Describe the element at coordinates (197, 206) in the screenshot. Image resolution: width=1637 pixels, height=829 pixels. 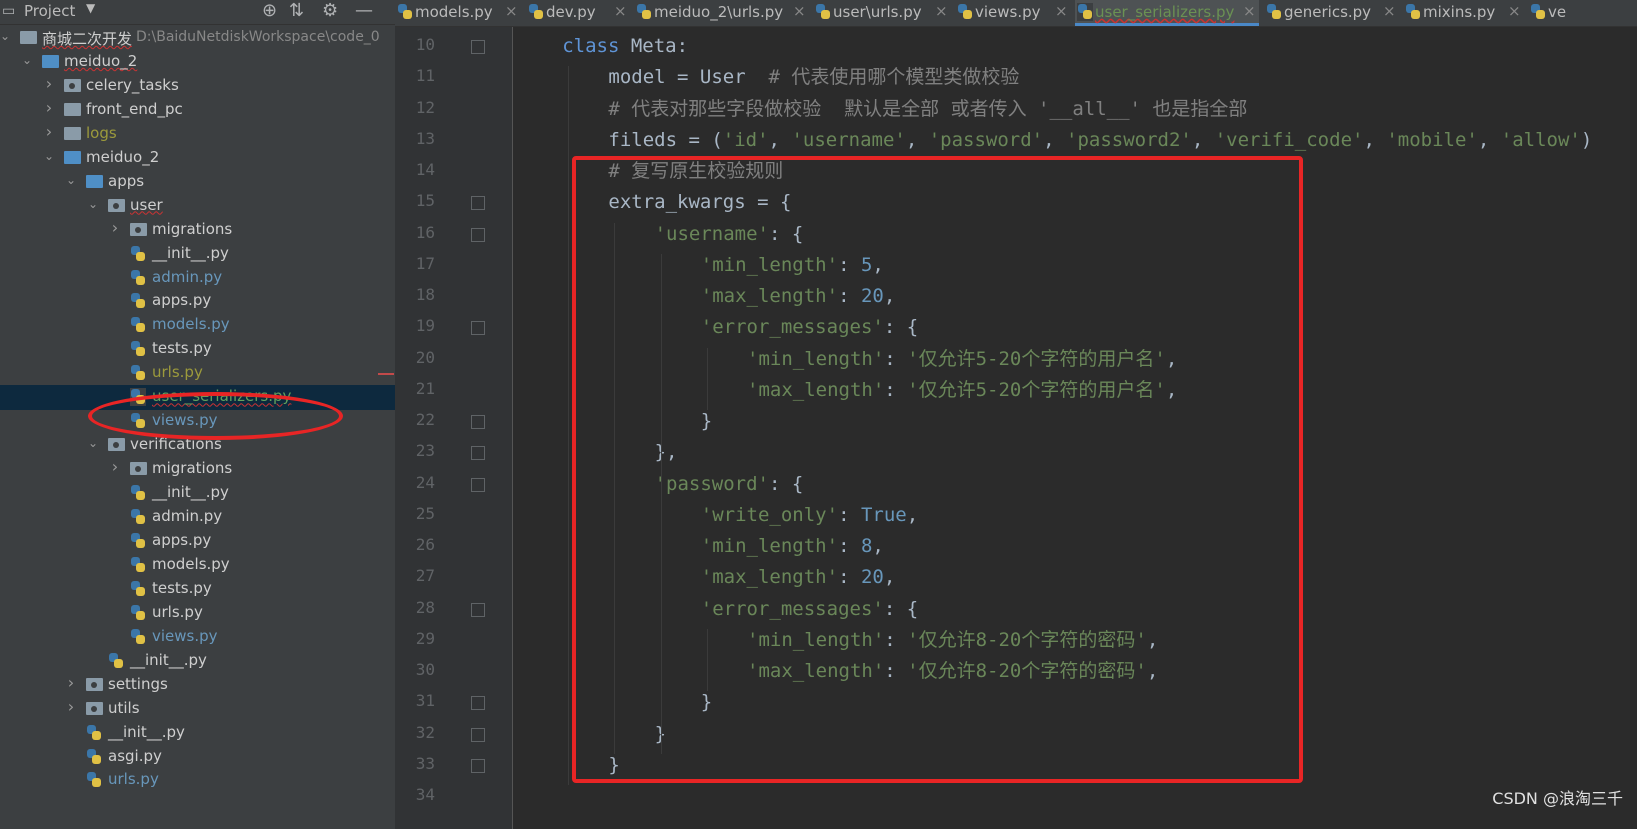
I see `tree-item: ⌄ user` at that location.